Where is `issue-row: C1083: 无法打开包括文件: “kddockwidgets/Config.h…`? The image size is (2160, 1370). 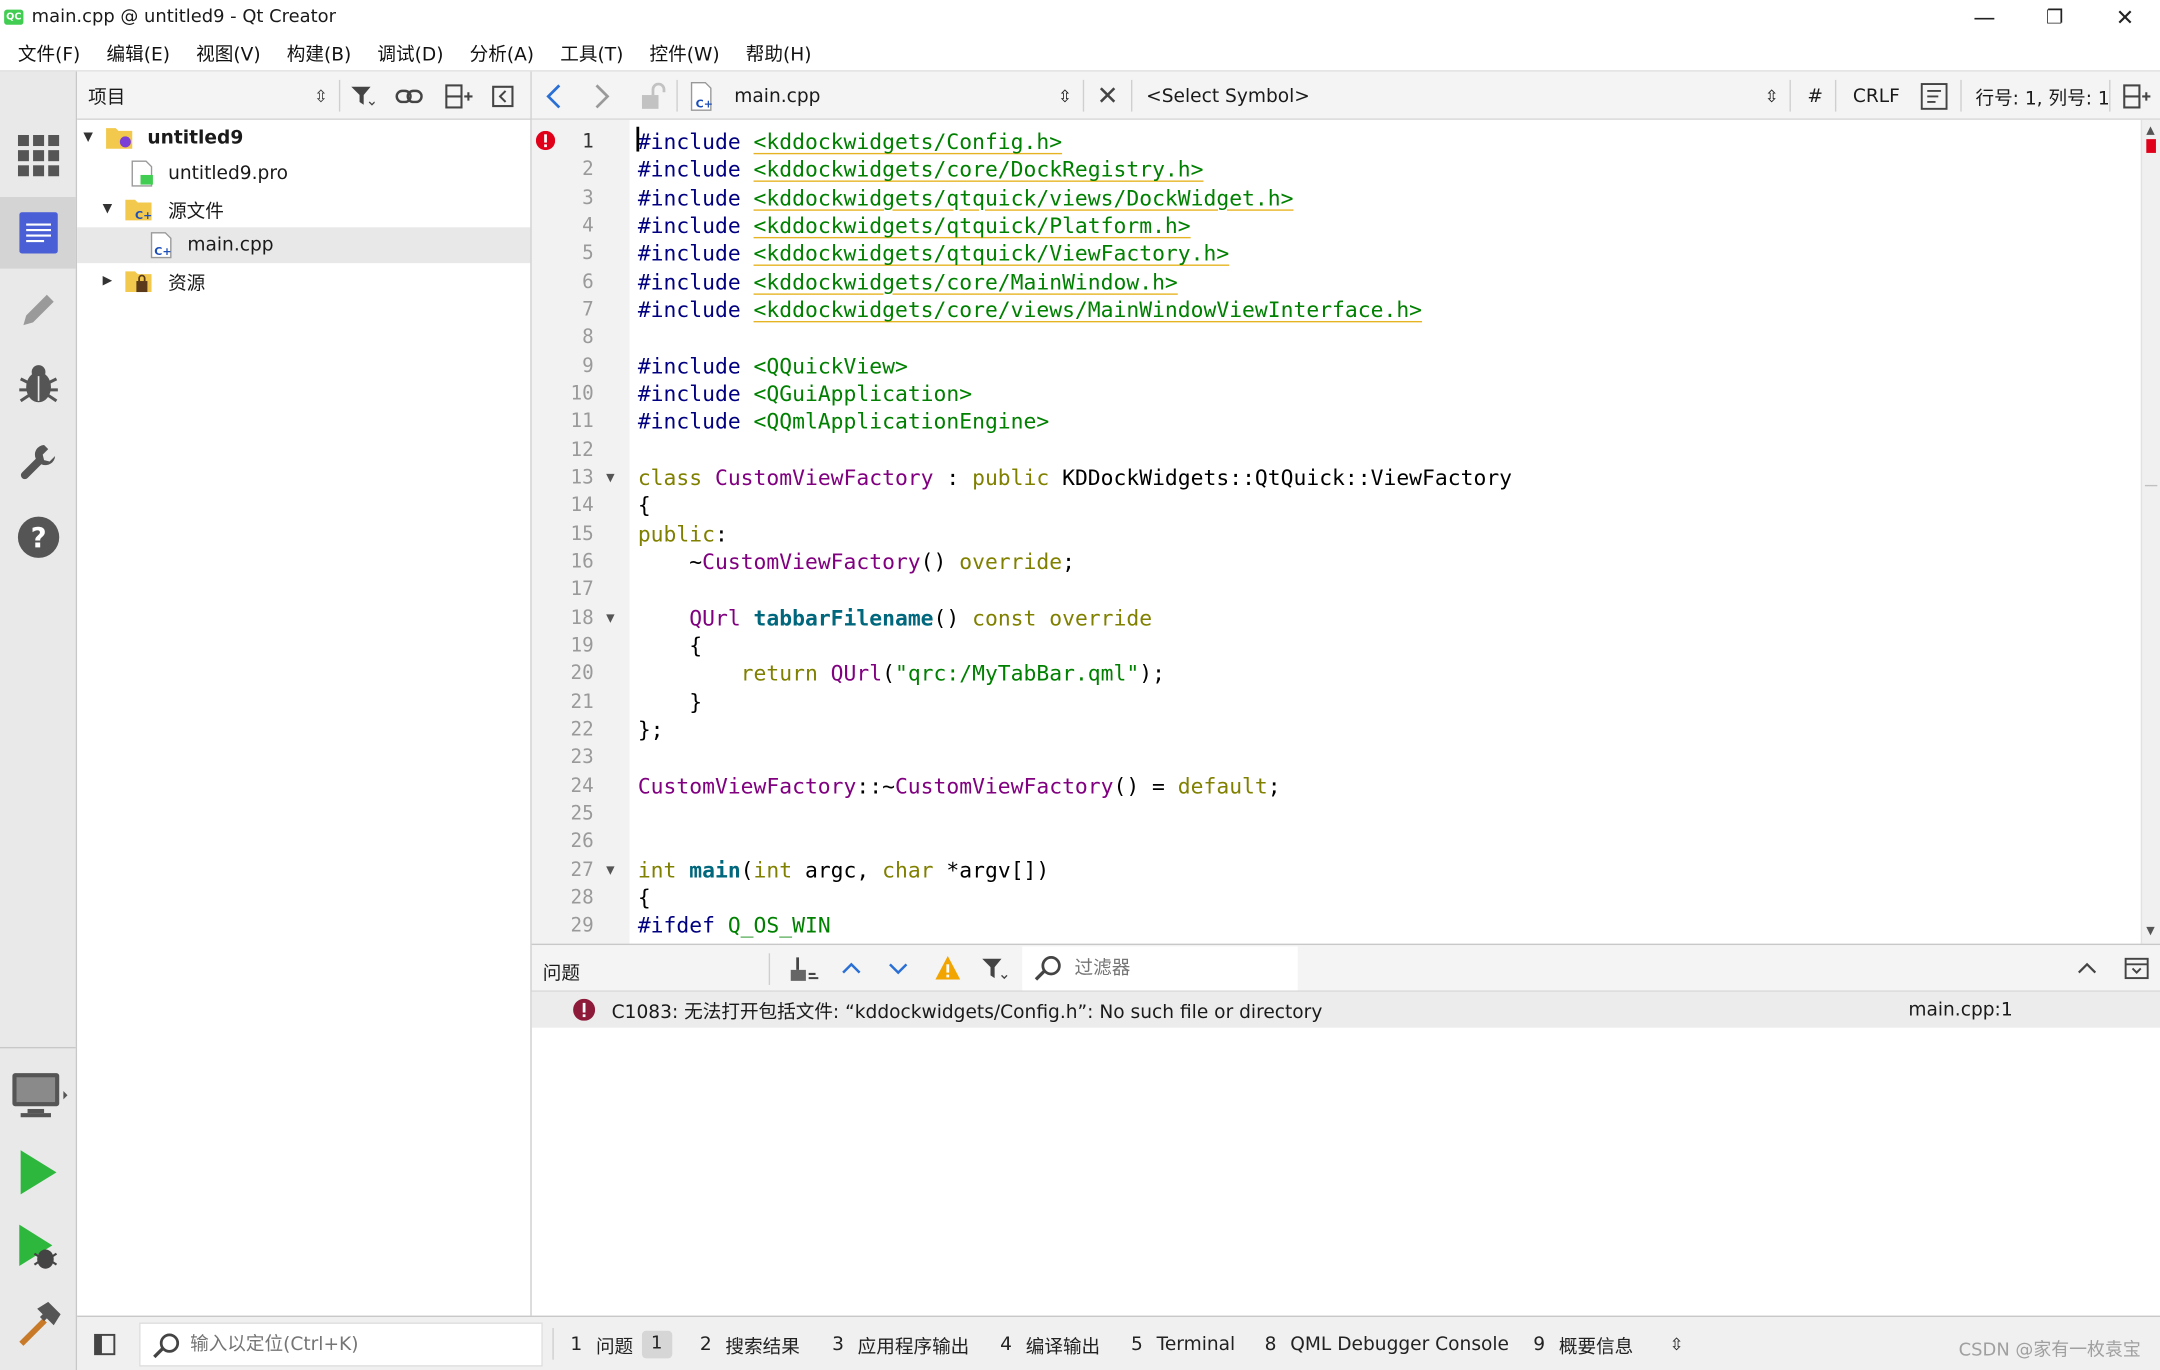 issue-row: C1083: 无法打开包括文件: “kddockwidgets/Config.h… is located at coordinates (1345, 1009).